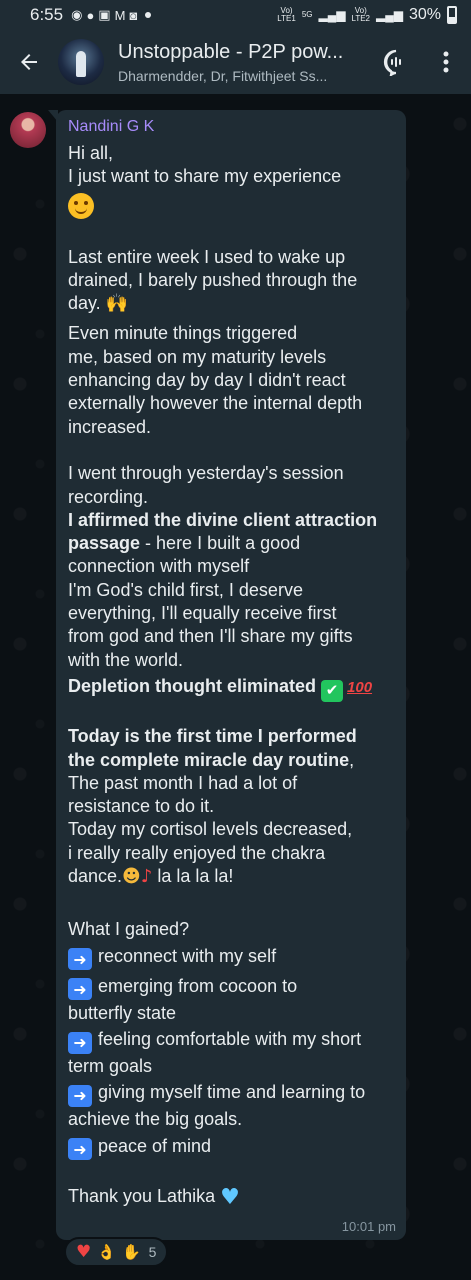 This screenshot has width=471, height=1280. Describe the element at coordinates (424, 14) in the screenshot. I see `battery-level: 30%` at that location.